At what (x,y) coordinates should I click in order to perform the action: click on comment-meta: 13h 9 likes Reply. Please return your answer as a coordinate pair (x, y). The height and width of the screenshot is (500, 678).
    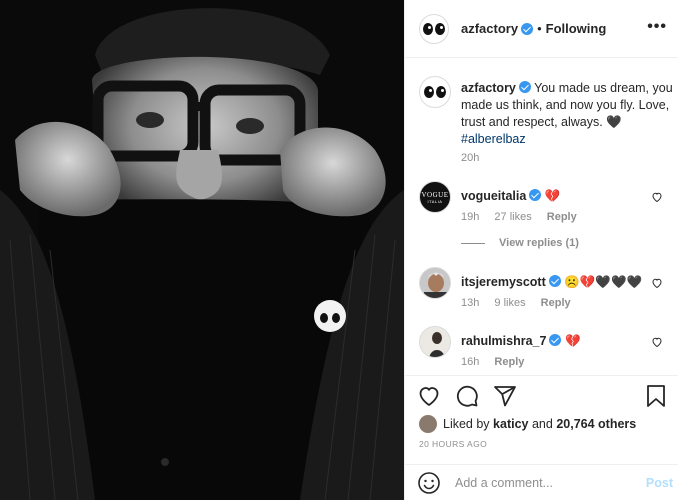
    Looking at the image, I should click on (522, 303).